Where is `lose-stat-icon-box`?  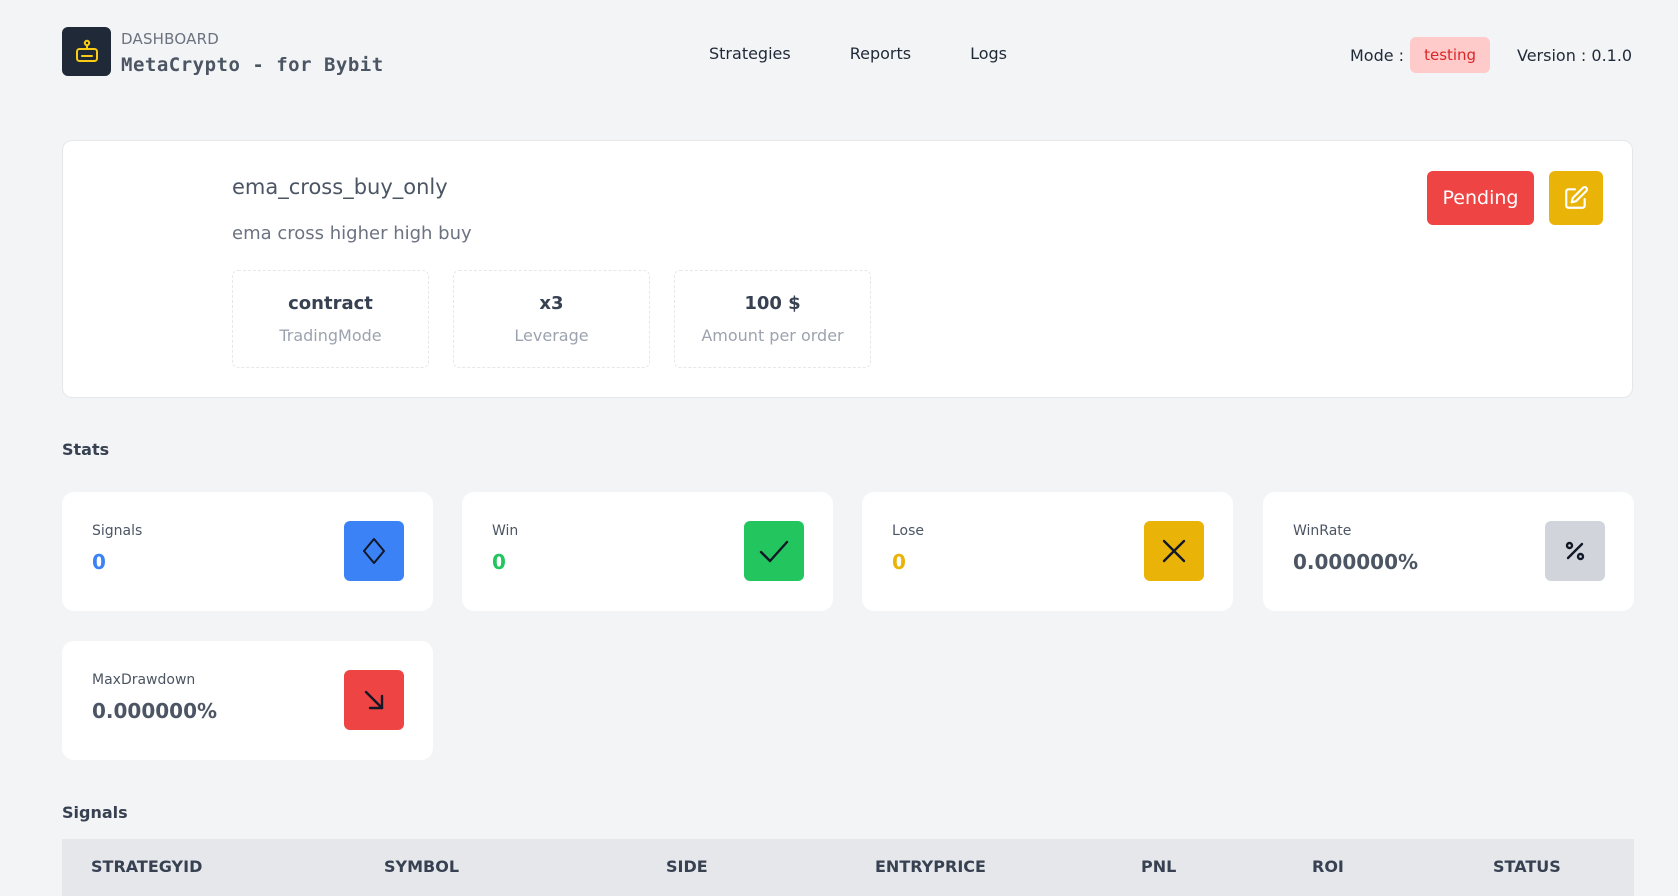 lose-stat-icon-box is located at coordinates (1174, 551).